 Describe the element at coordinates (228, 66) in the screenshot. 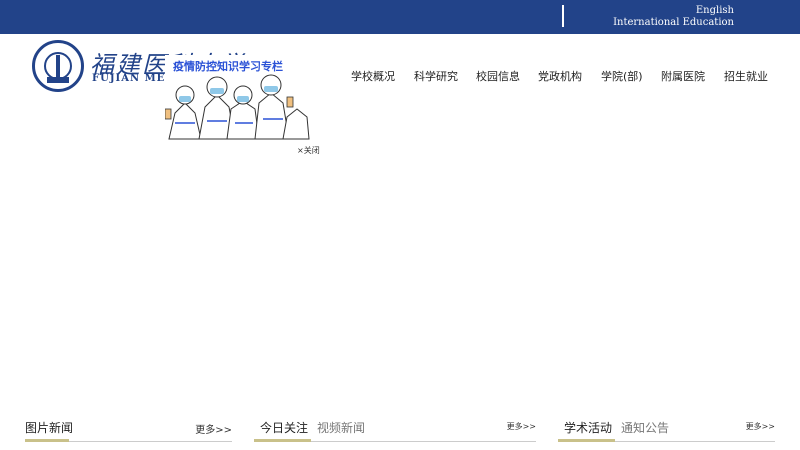

I see `ad-title: 疫情防控知识学习专栏` at that location.